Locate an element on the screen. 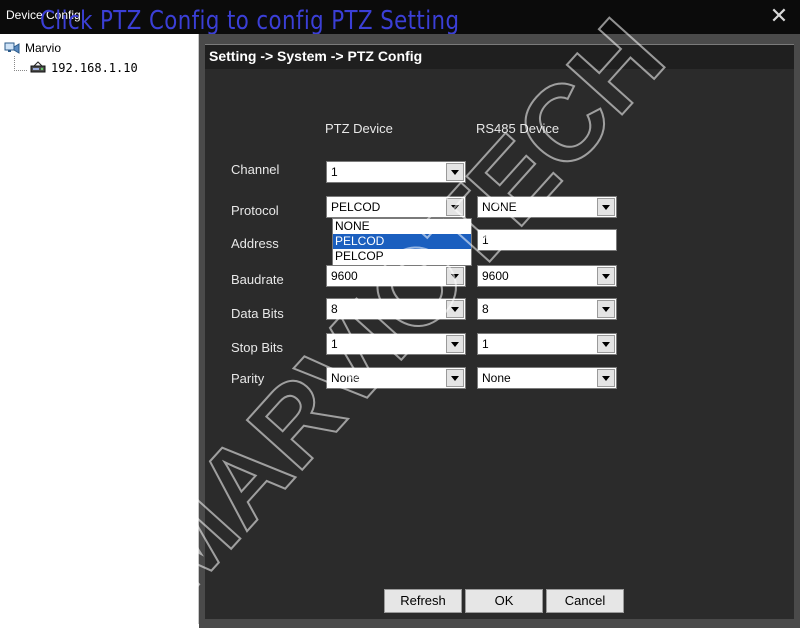 The image size is (800, 628). tree-connector is located at coordinates (20, 63).